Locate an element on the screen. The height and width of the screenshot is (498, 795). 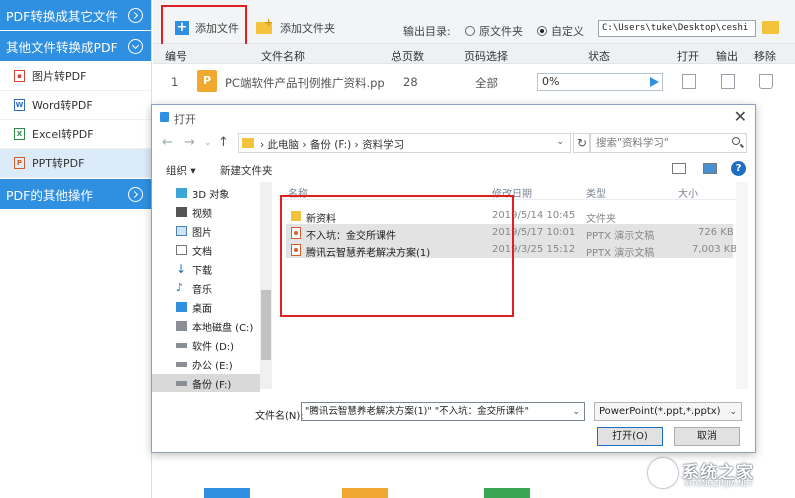
search-input: 搜索"资料学习" is located at coordinates (668, 143).